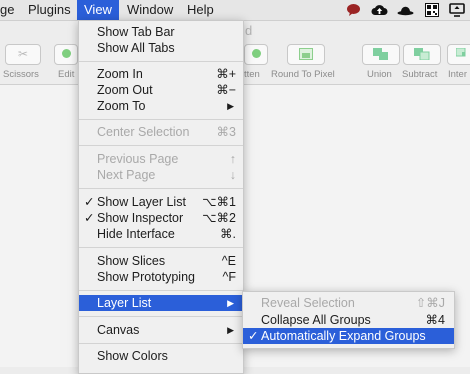 The image size is (470, 374). Describe the element at coordinates (420, 74) in the screenshot. I see `toolbar-label-subtract: Subtract` at that location.